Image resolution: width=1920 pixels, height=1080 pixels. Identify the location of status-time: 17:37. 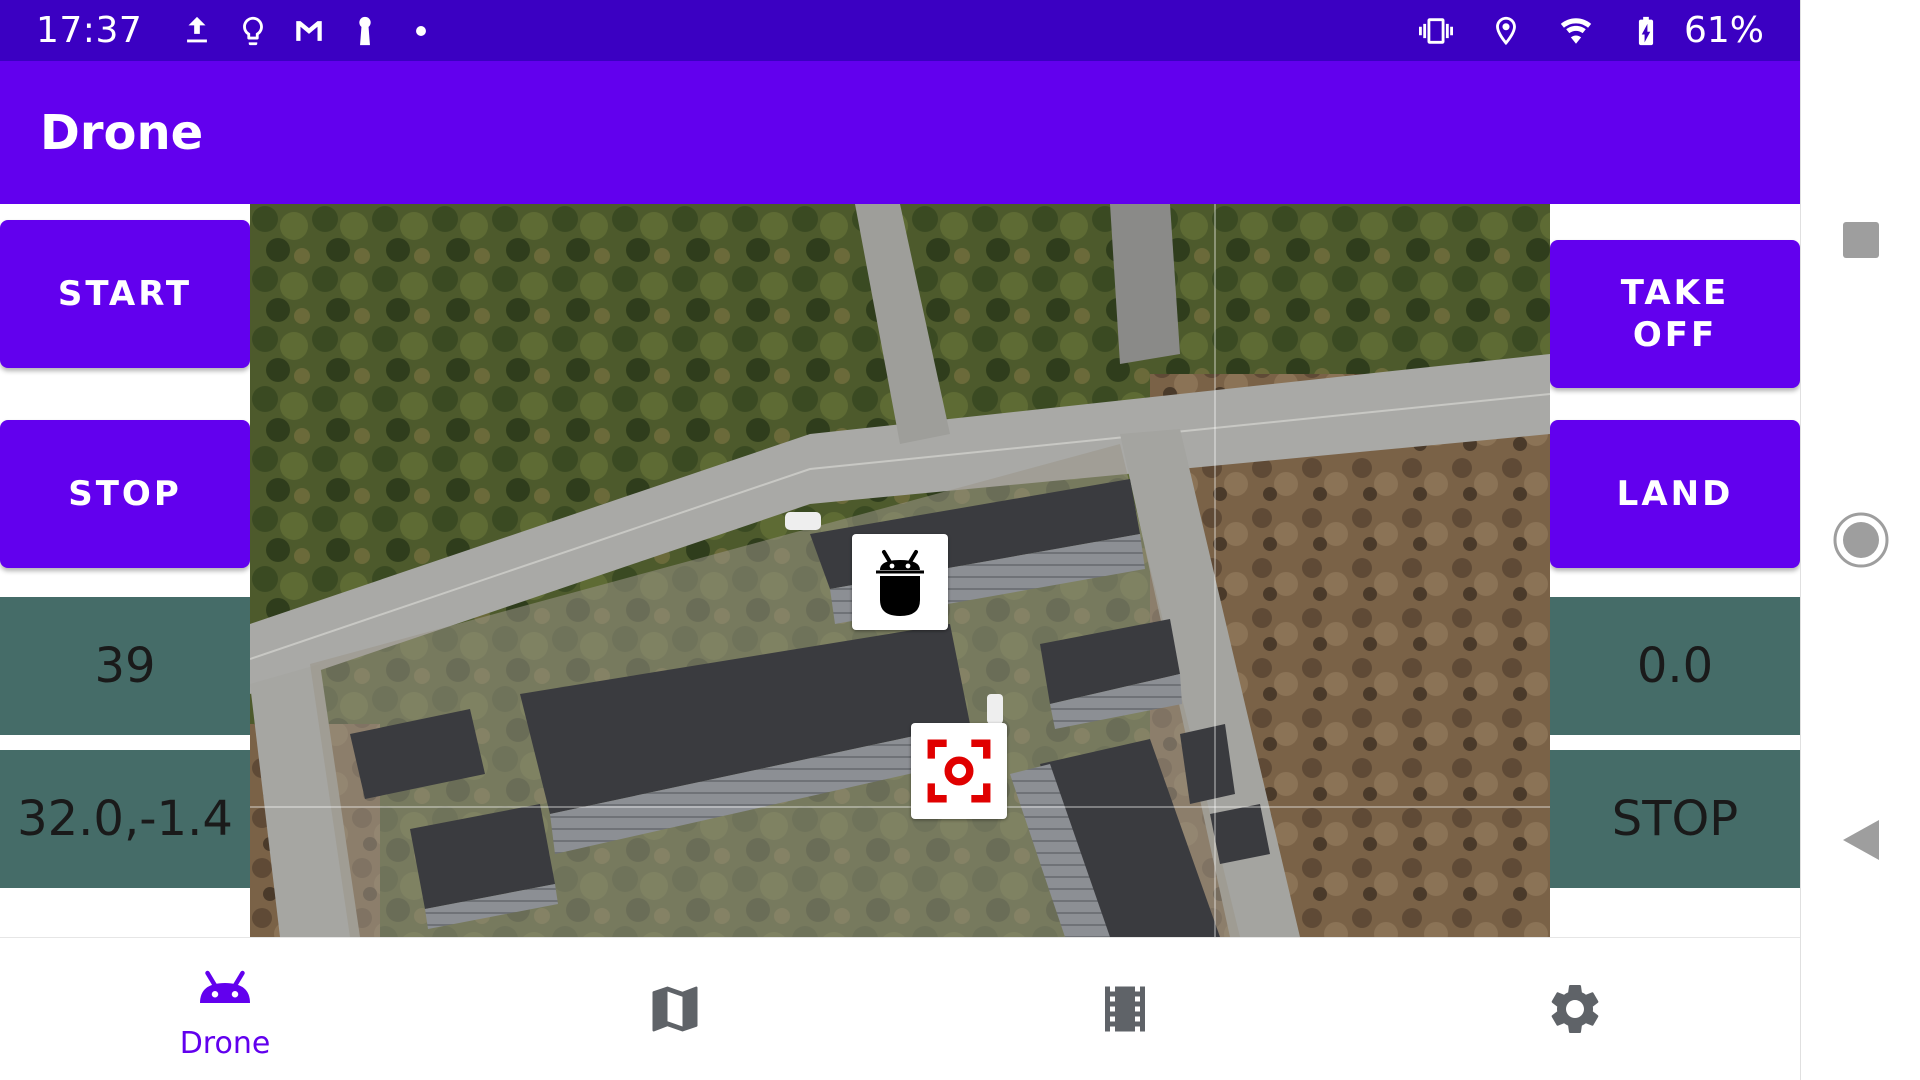
(89, 30).